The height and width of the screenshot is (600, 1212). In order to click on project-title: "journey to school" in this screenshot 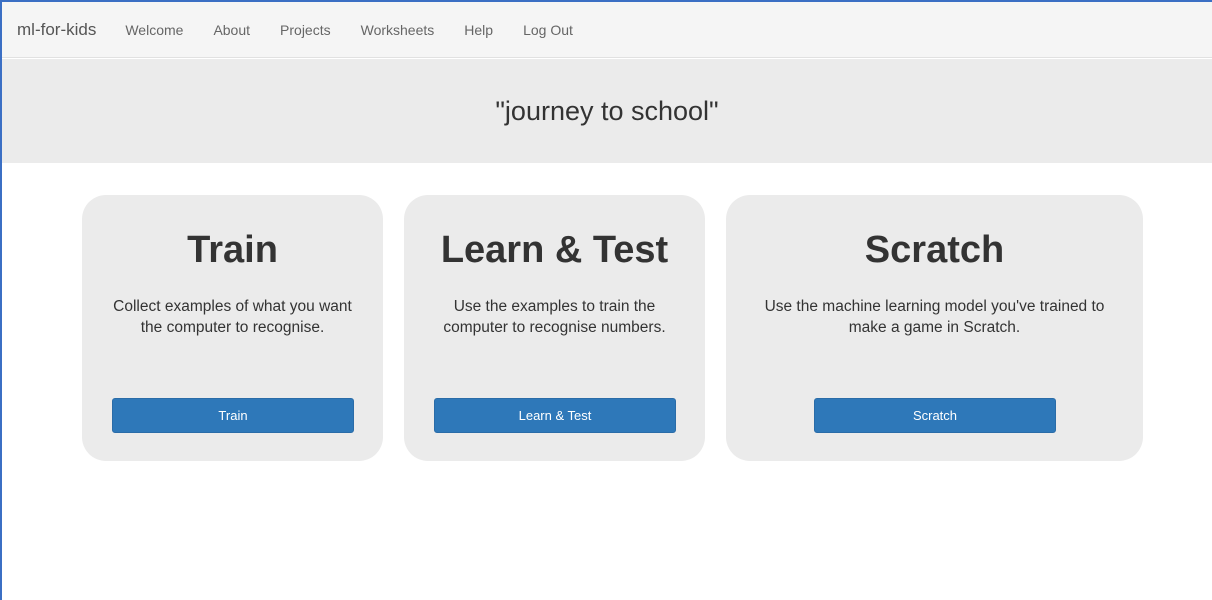, I will do `click(607, 110)`.